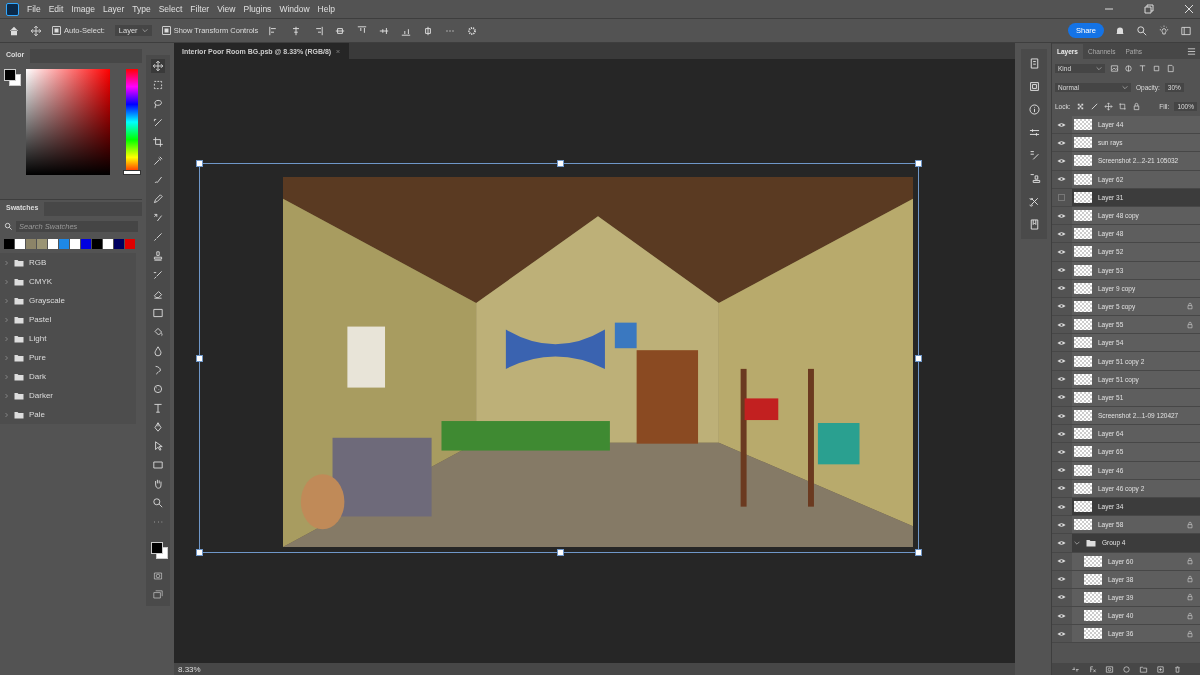 The width and height of the screenshot is (1200, 675). Describe the element at coordinates (158, 199) in the screenshot. I see `pencil-icon` at that location.